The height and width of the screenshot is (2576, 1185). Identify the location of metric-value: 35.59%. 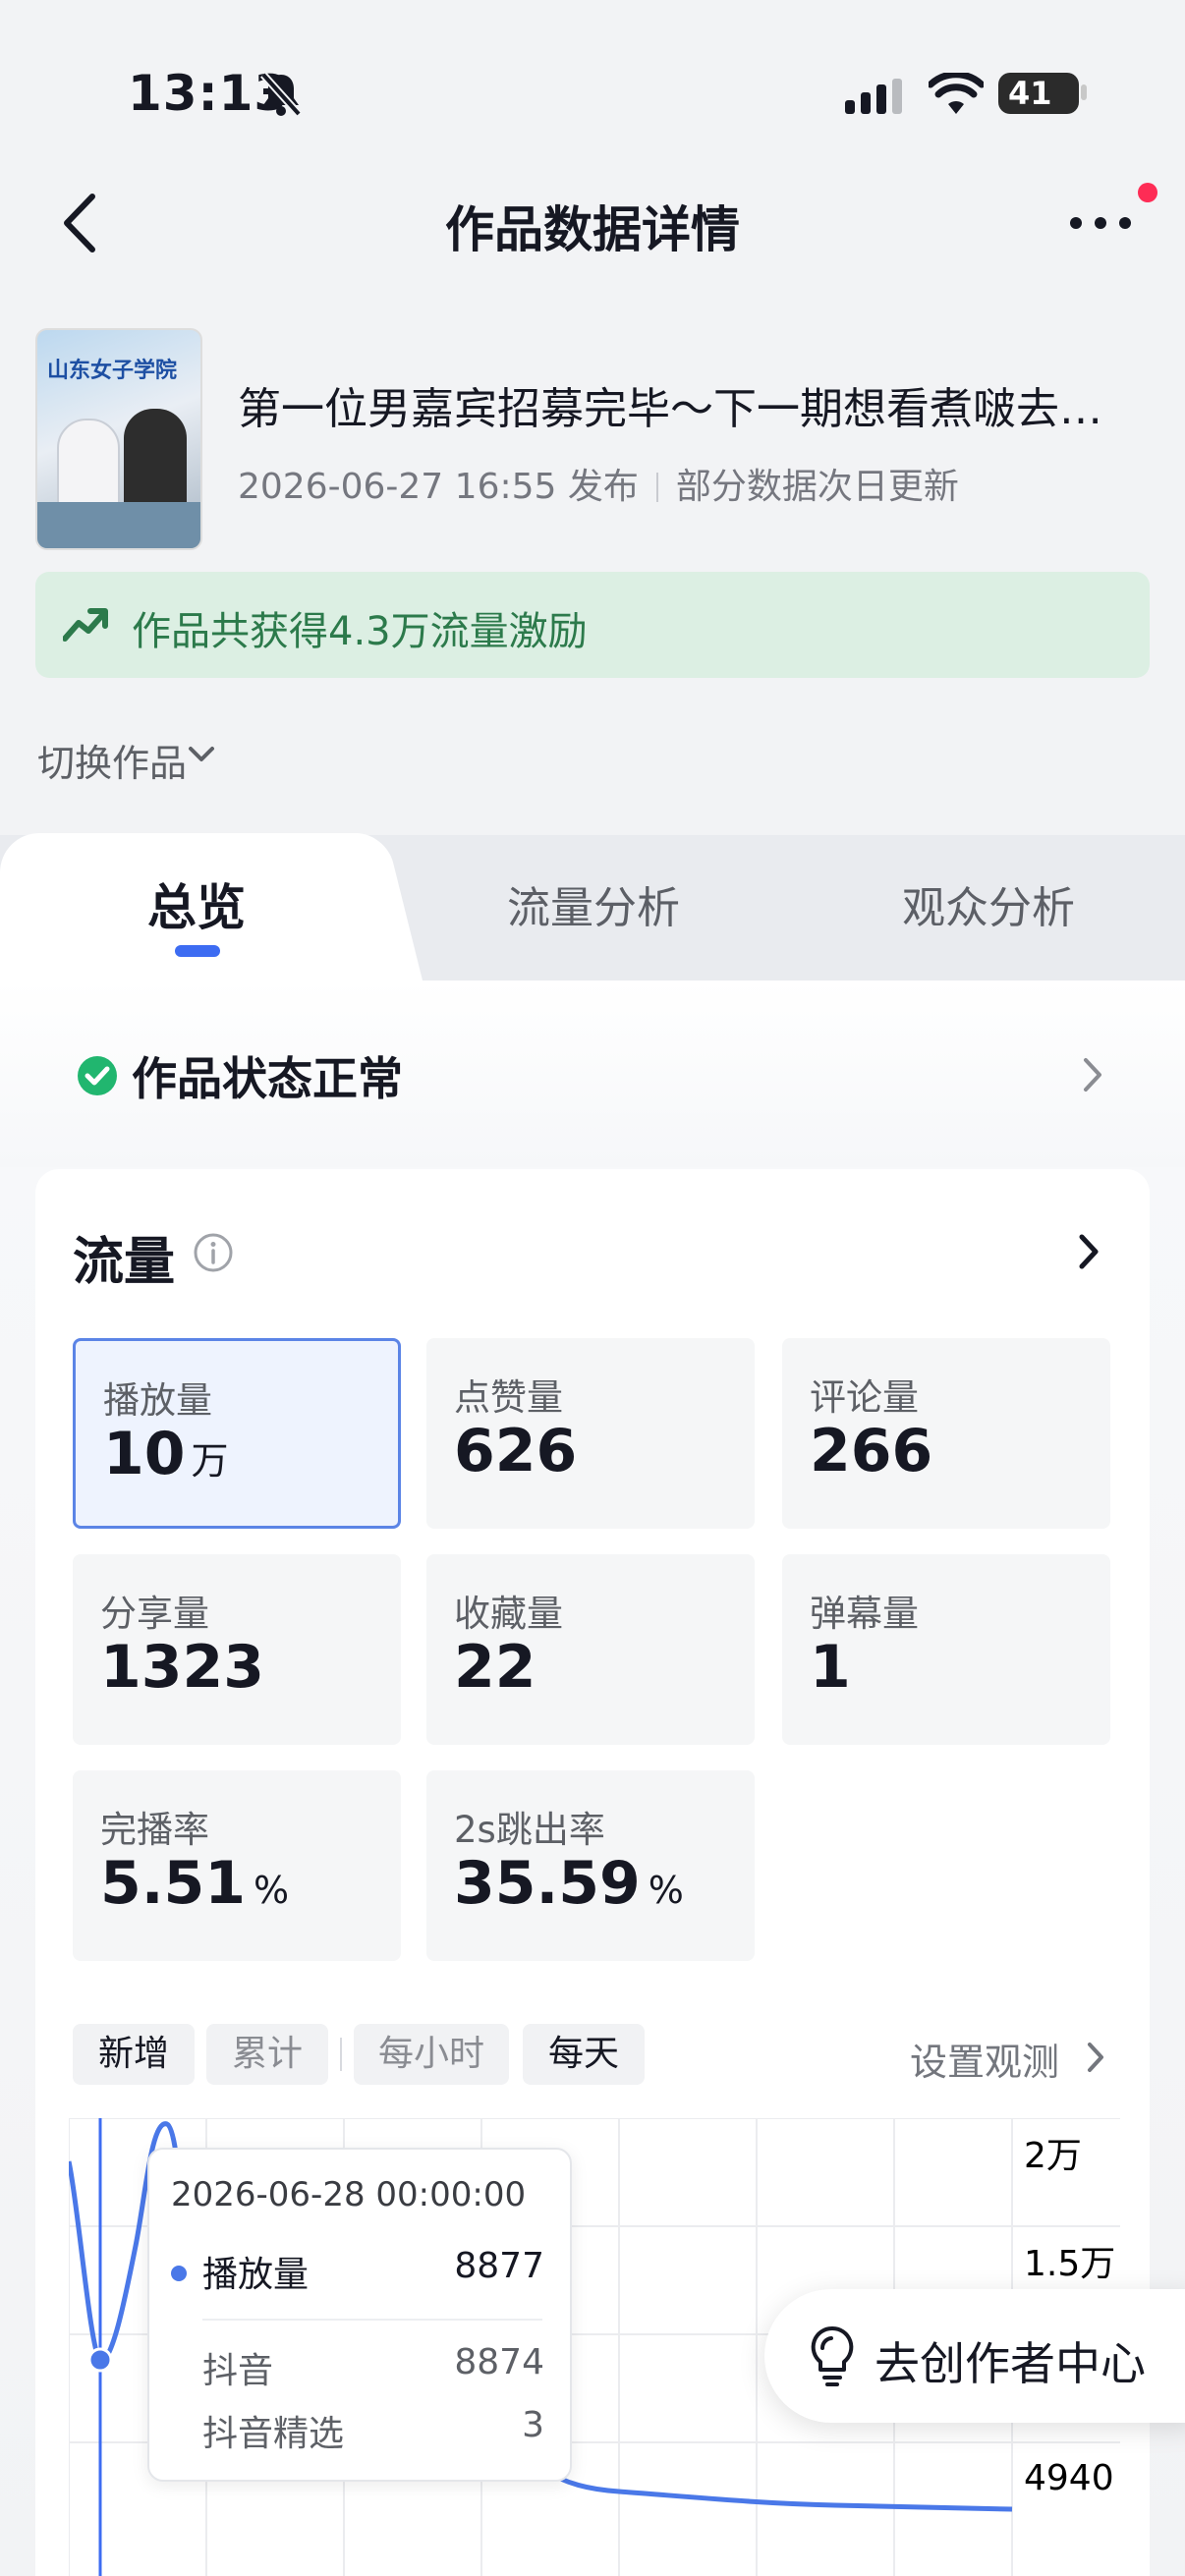
(569, 1883).